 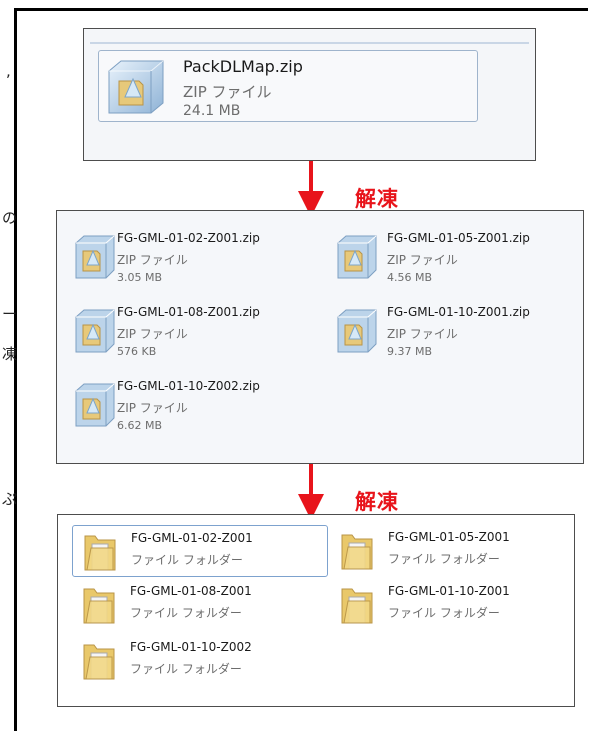 What do you see at coordinates (140, 277) in the screenshot?
I see `zip-file-size: 3.05 MB` at bounding box center [140, 277].